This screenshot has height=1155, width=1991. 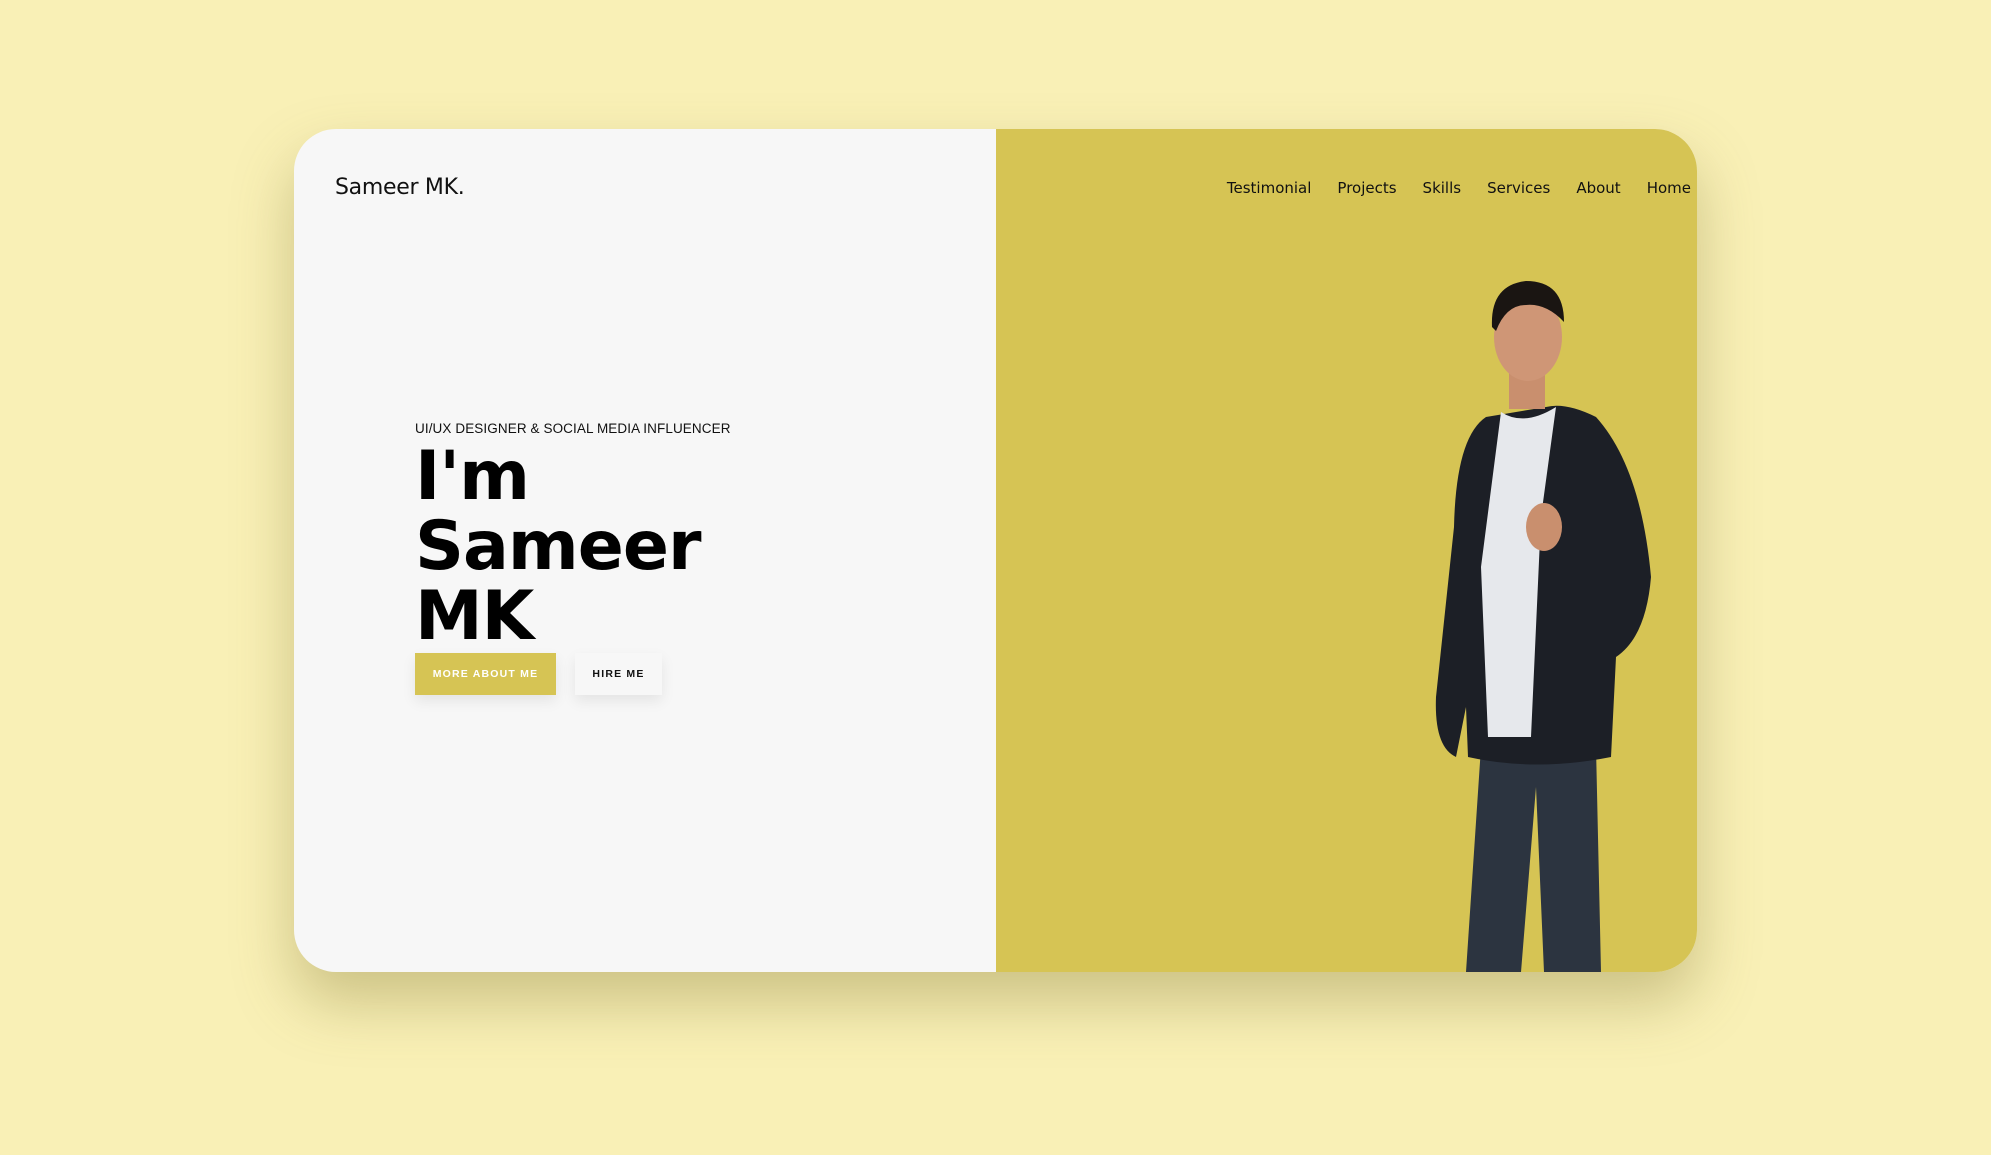 What do you see at coordinates (1518, 188) in the screenshot?
I see `nav-services: Services` at bounding box center [1518, 188].